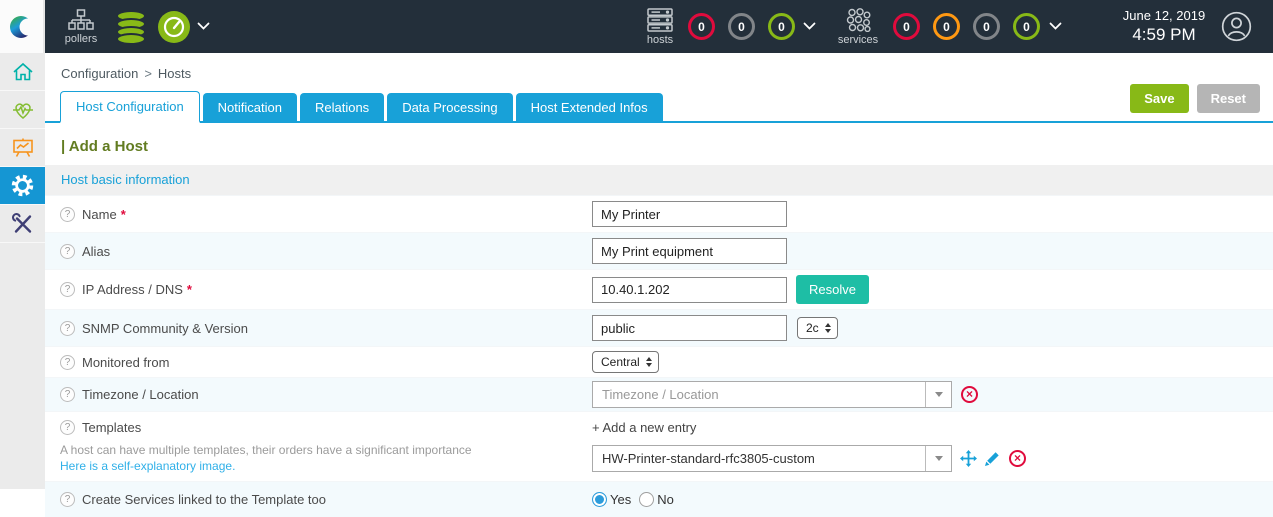 The width and height of the screenshot is (1273, 517). I want to click on tab-data-processing: Data Processing, so click(450, 107).